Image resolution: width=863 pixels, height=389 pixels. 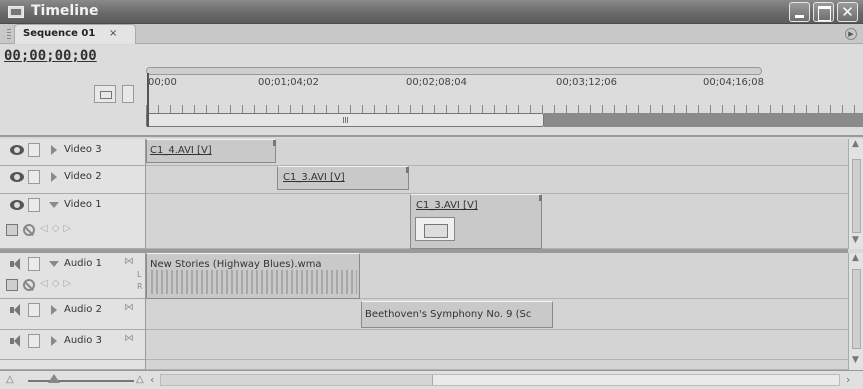 What do you see at coordinates (16, 12) in the screenshot?
I see `timeline-icon` at bounding box center [16, 12].